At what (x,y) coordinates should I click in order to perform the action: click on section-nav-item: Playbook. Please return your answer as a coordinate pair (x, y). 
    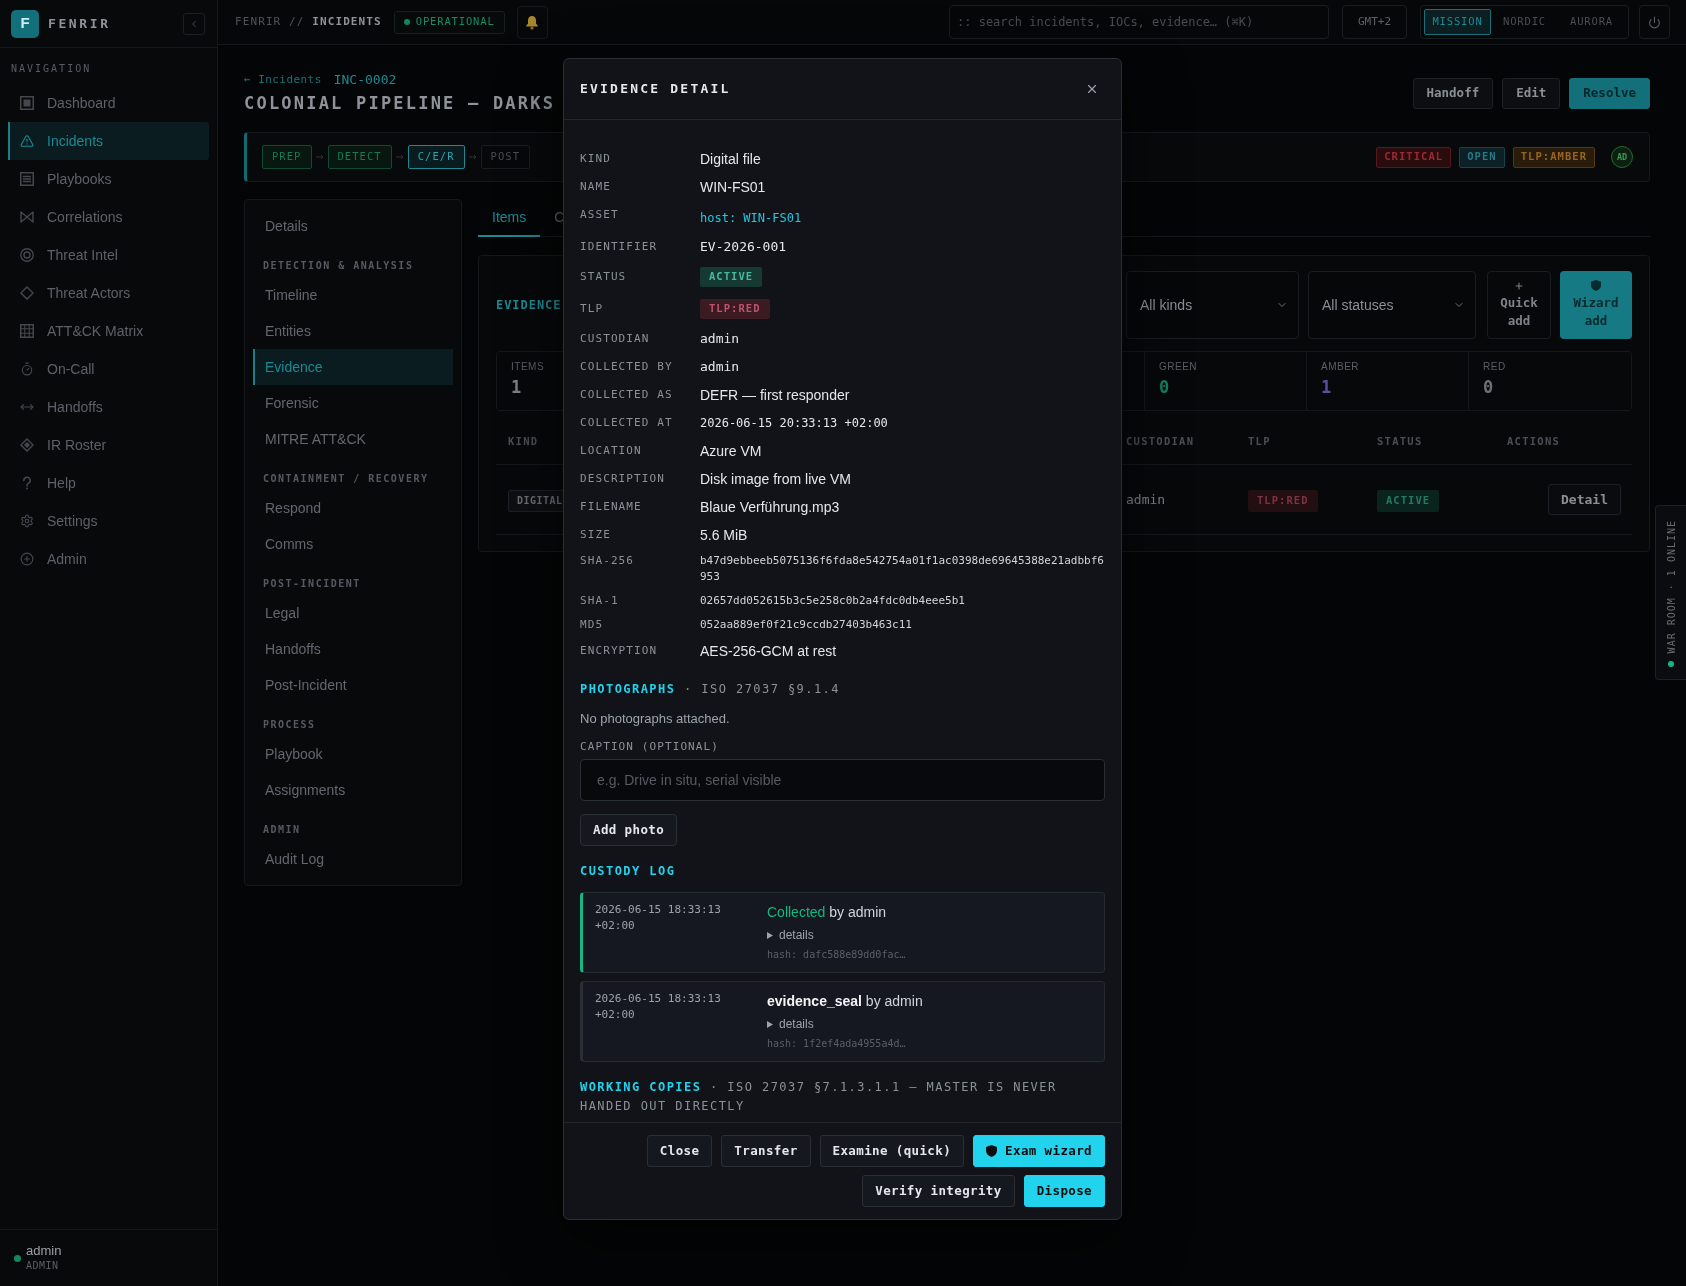
    Looking at the image, I should click on (353, 754).